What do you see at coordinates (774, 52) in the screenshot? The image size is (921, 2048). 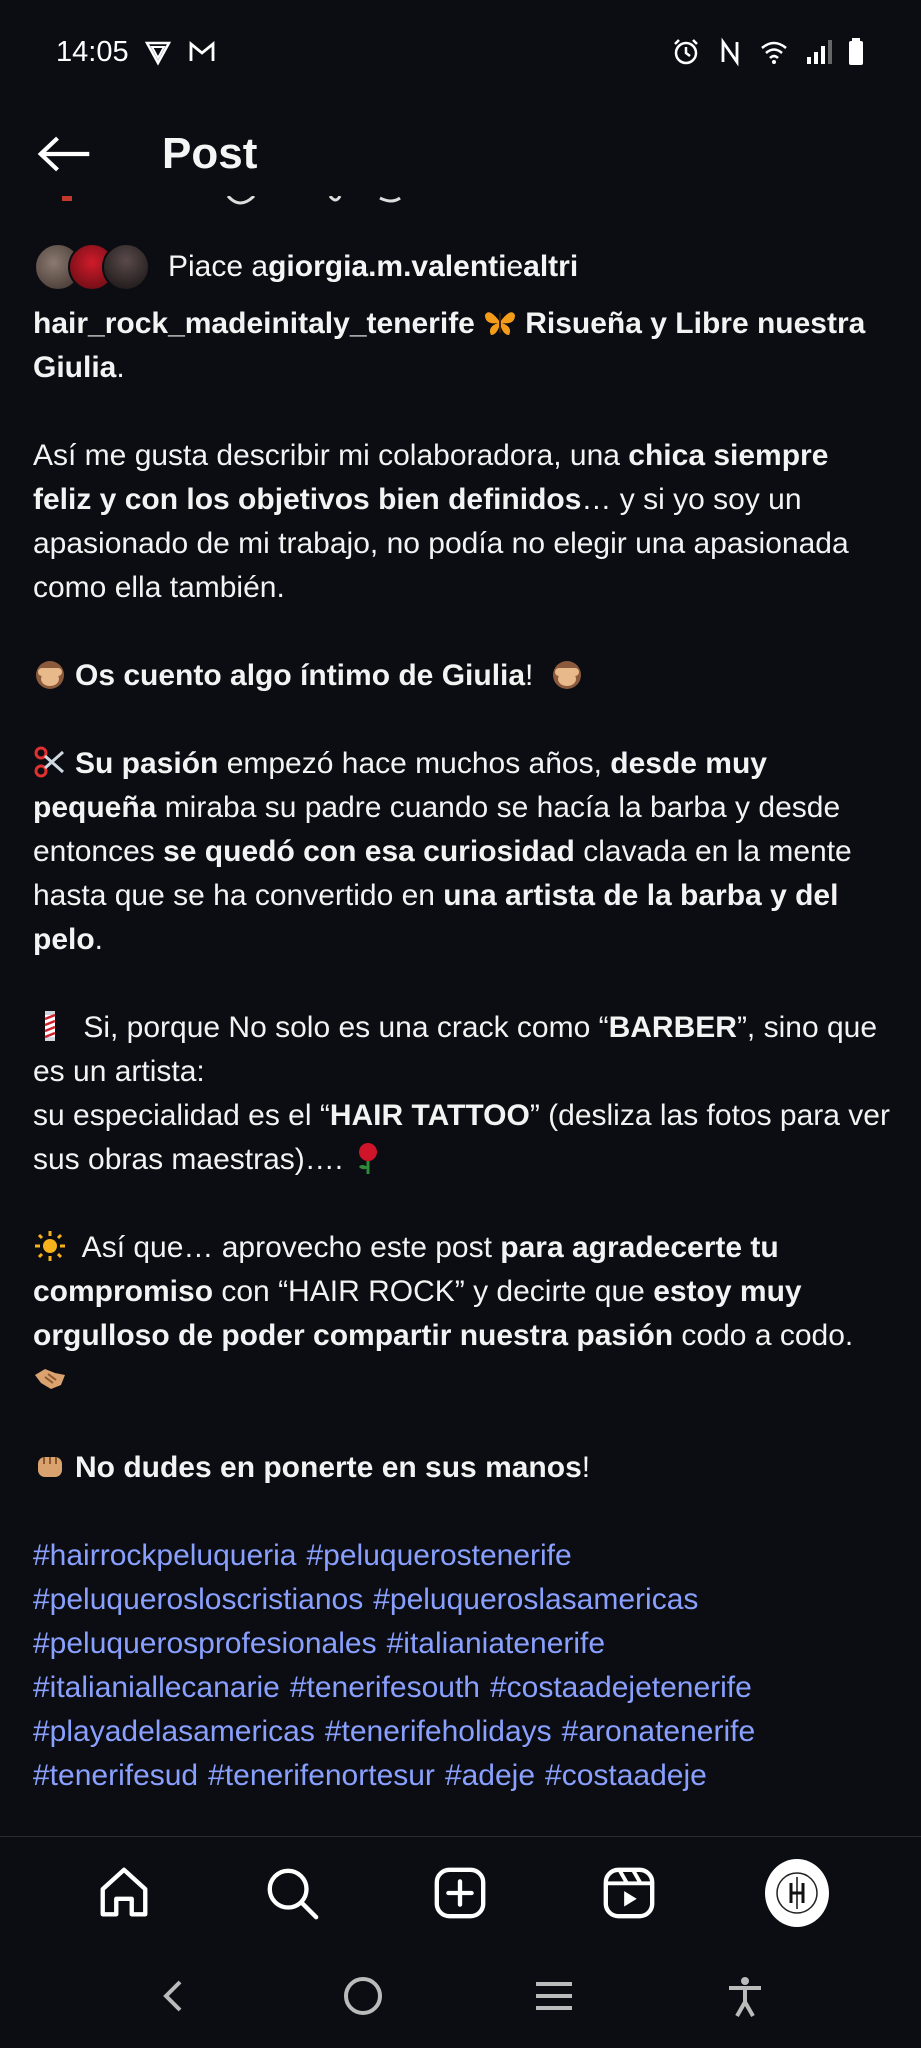 I see `wifi-icon` at bounding box center [774, 52].